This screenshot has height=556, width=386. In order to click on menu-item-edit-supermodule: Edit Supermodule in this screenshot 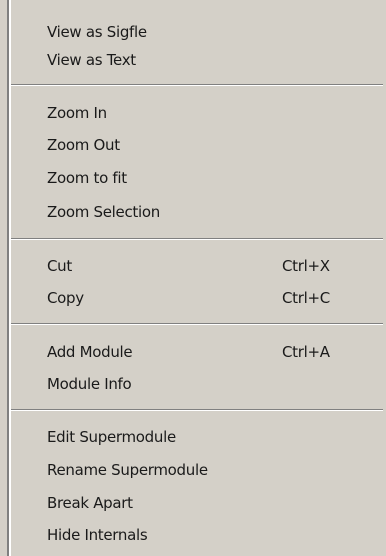, I will do `click(196, 437)`.